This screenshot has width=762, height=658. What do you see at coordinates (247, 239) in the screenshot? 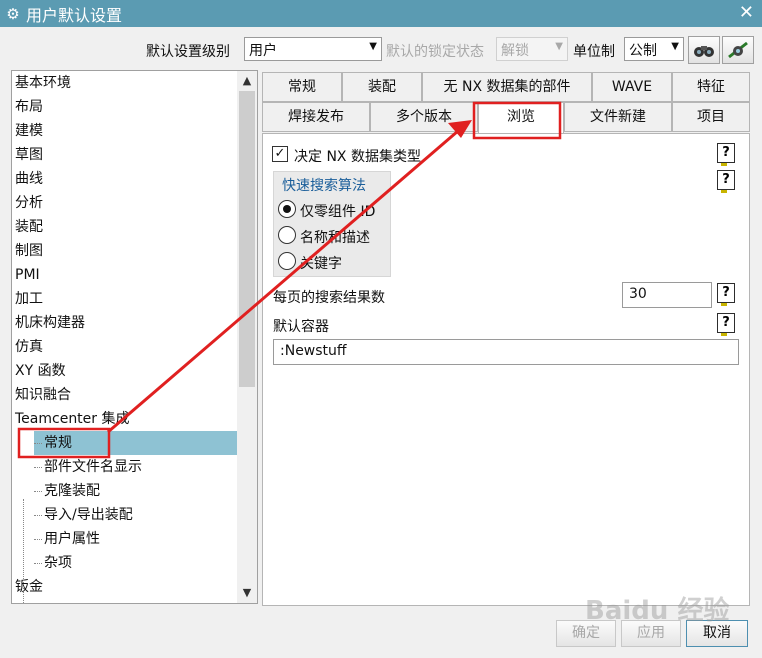
I see `scroll-thumb` at bounding box center [247, 239].